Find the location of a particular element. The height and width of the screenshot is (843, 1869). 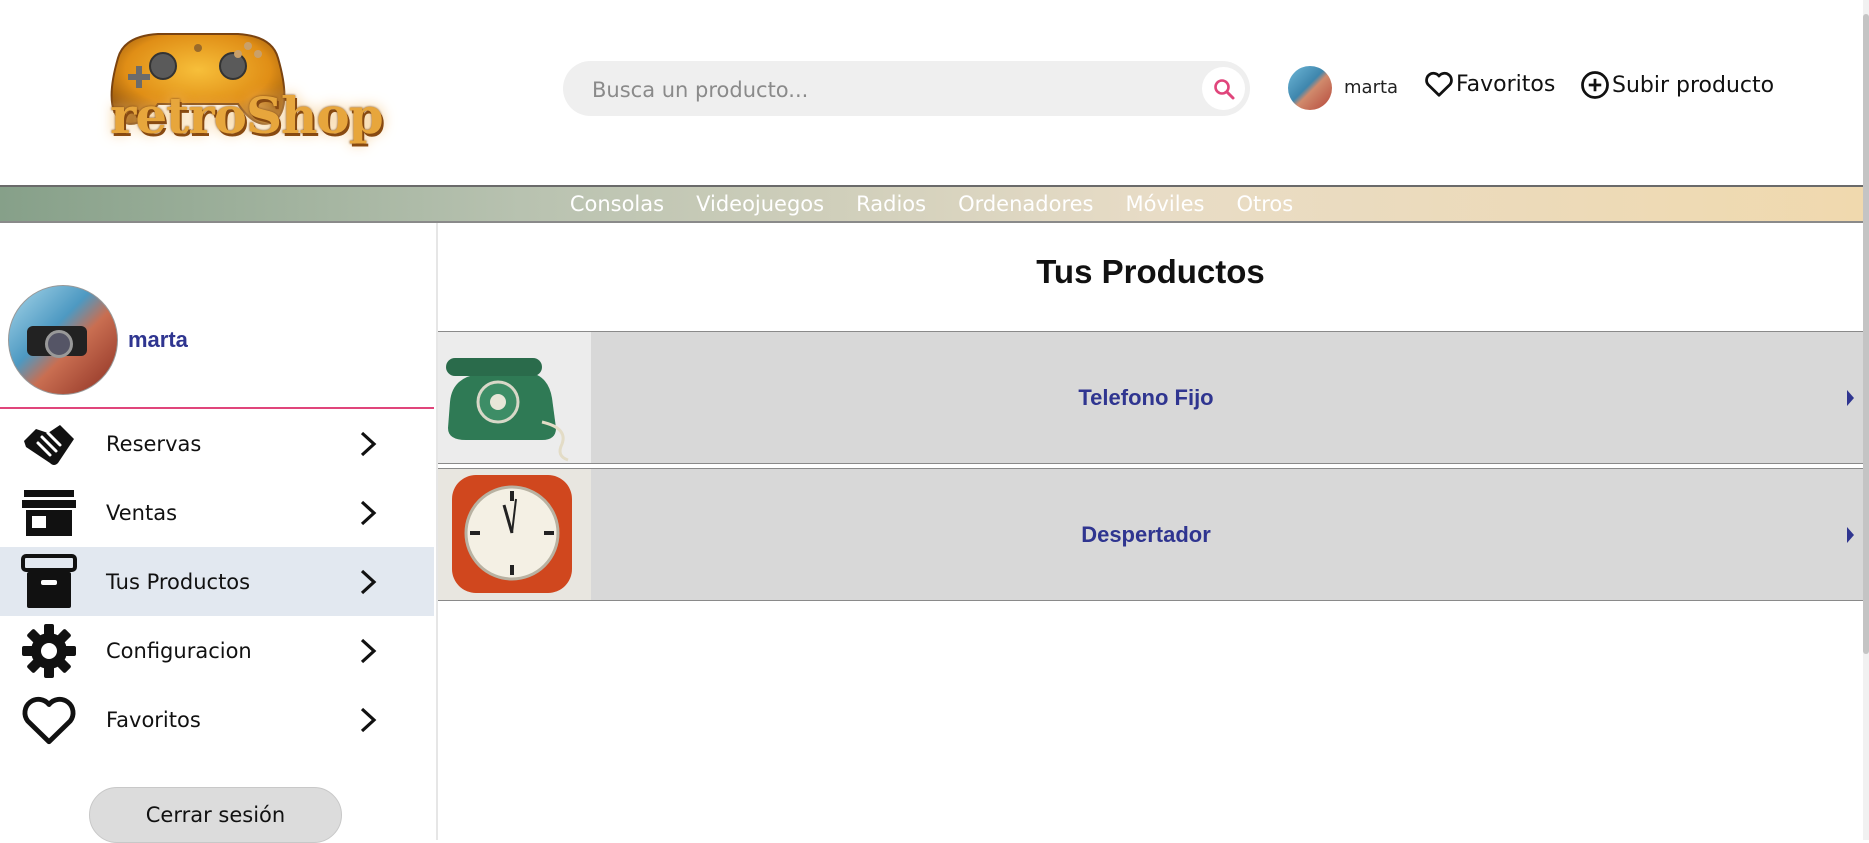

search-icon is located at coordinates (1223, 88).